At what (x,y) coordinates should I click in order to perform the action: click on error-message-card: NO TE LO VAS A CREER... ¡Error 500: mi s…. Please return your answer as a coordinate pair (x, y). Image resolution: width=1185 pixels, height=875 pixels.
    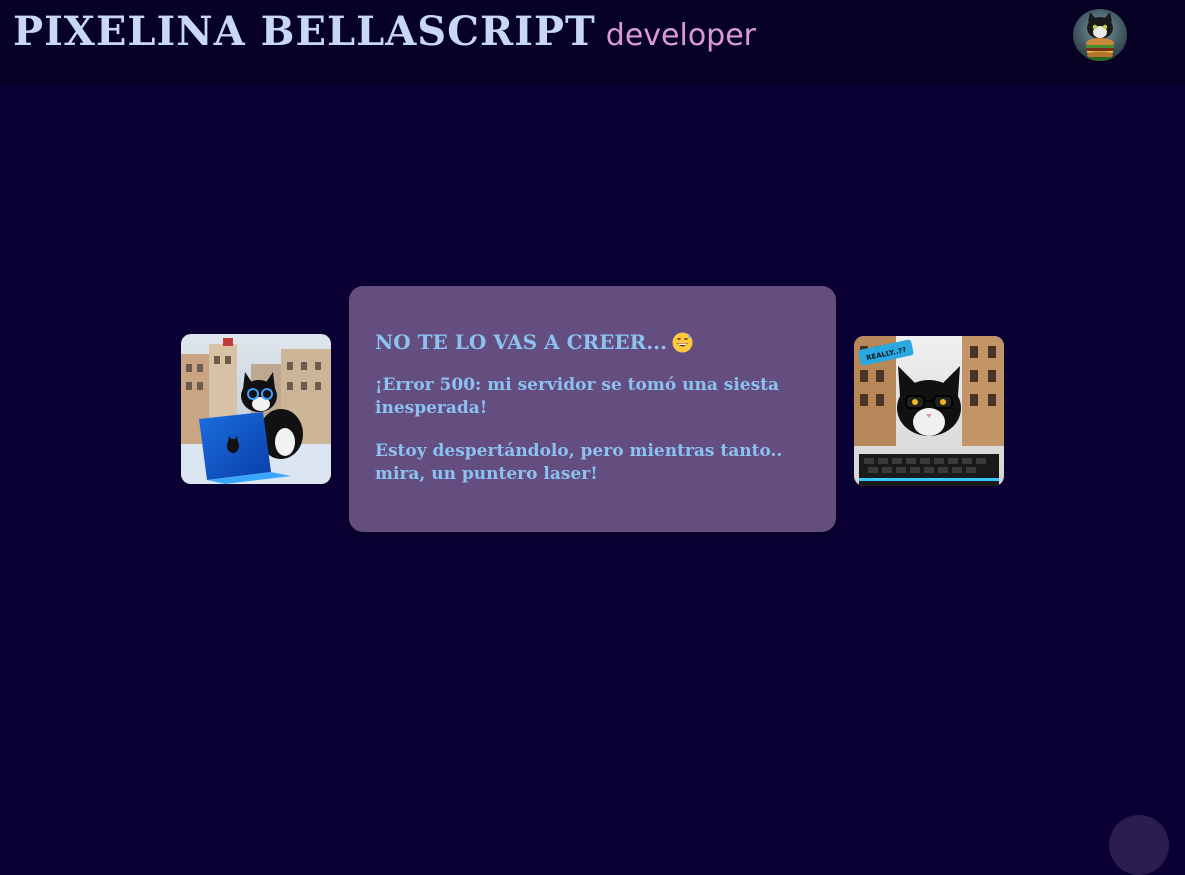
    Looking at the image, I should click on (592, 409).